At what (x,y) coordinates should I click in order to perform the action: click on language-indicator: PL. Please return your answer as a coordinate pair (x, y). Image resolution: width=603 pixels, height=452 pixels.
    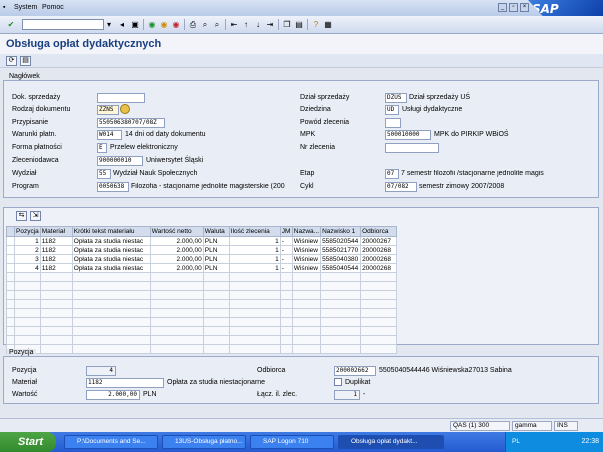
    Looking at the image, I should click on (516, 441).